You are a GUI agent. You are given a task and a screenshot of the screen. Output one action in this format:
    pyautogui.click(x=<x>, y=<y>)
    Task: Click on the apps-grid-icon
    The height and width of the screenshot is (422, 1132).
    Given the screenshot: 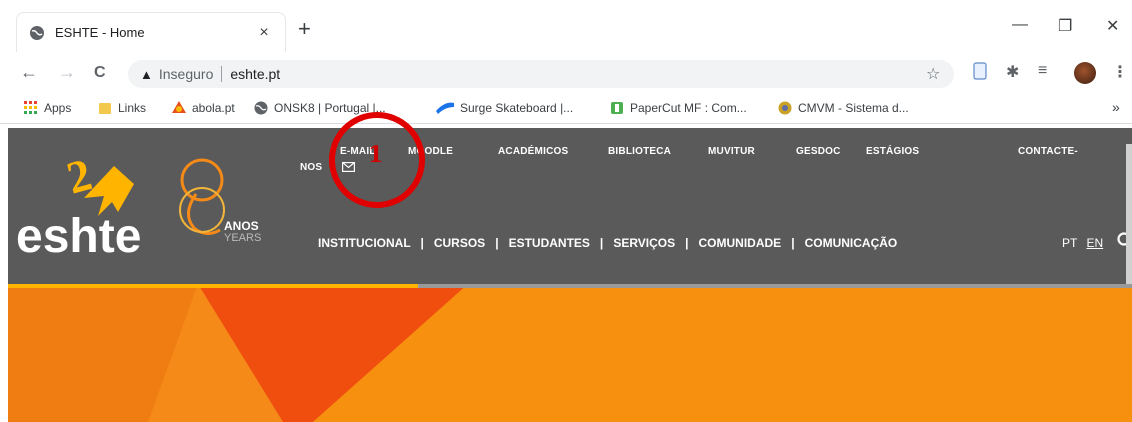 What is the action you would take?
    pyautogui.click(x=30, y=107)
    